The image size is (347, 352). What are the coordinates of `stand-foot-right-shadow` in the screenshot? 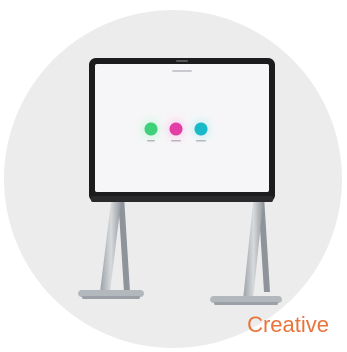 It's located at (246, 303).